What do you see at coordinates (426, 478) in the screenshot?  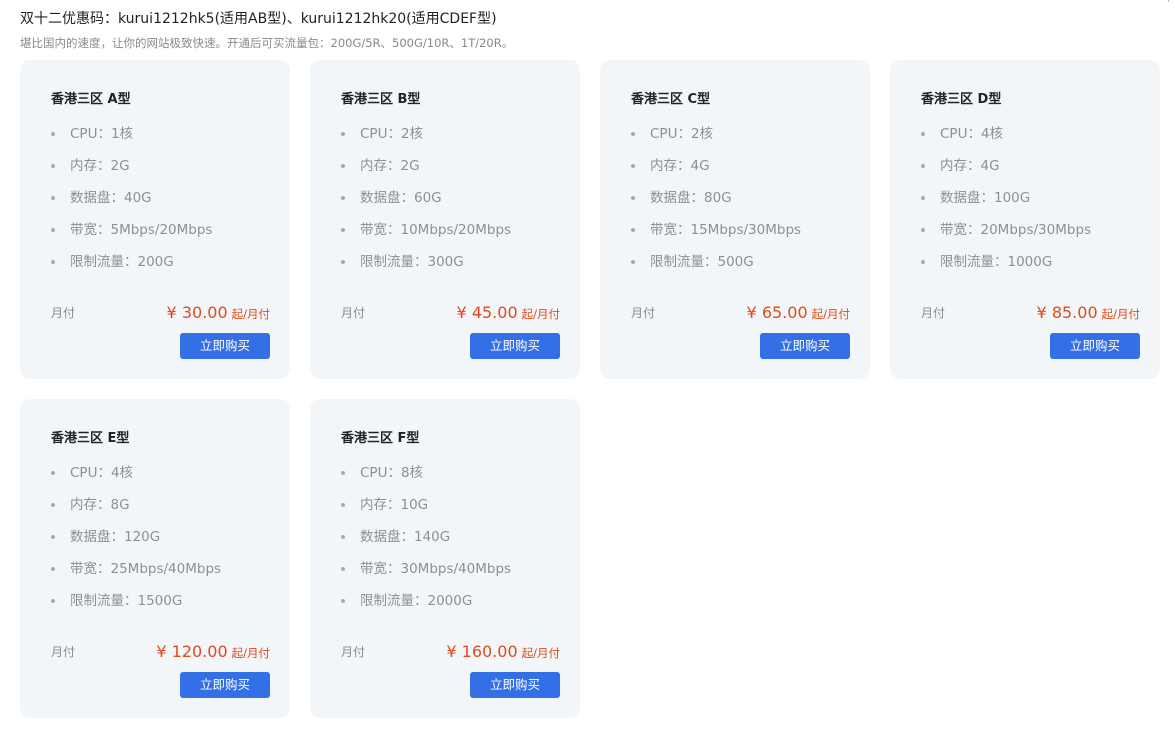 I see `spec-cpu: CPU：8核` at bounding box center [426, 478].